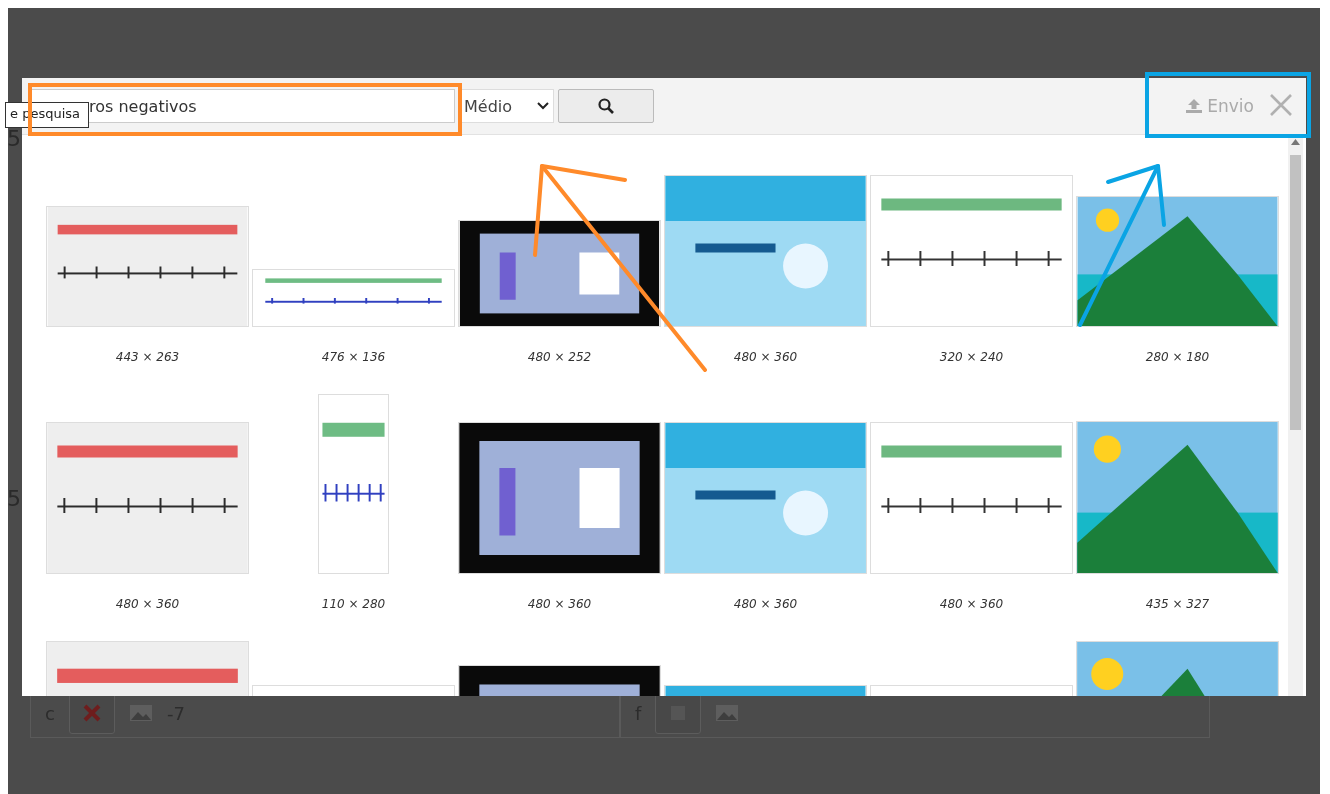 The image size is (1330, 794). I want to click on image-size: 476 × 136, so click(353, 357).